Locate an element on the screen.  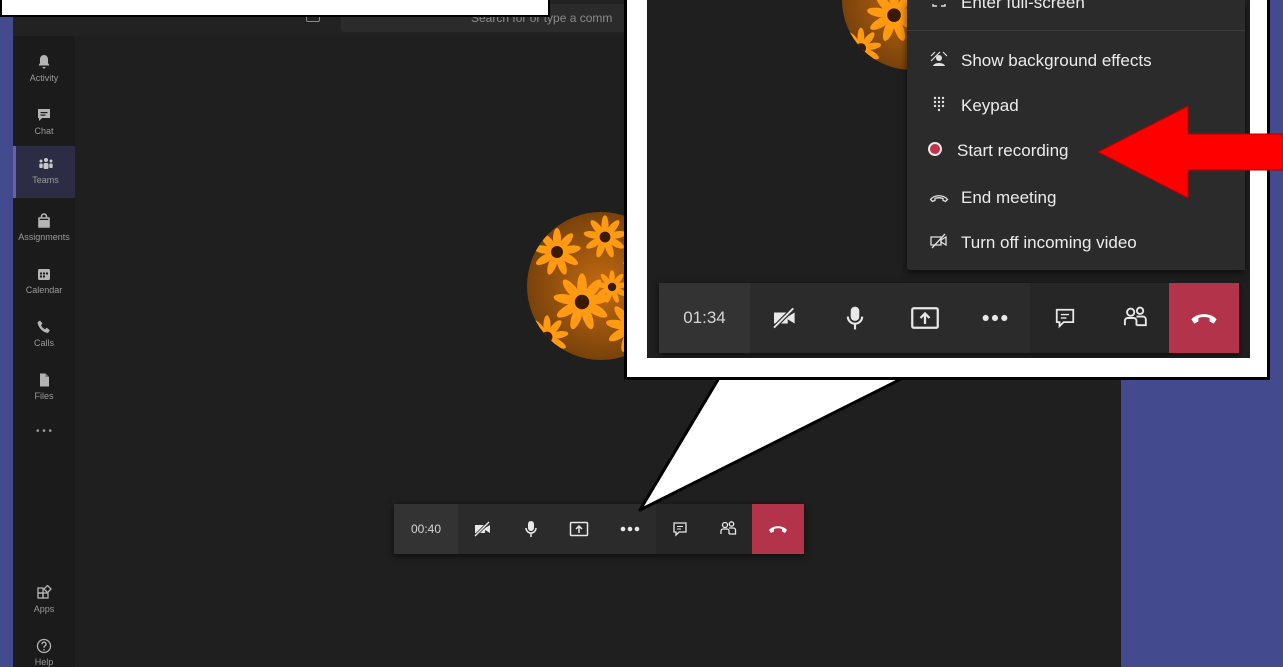
menu-item-turn-off-incoming-video: Turn off incoming video is located at coordinates (1076, 243).